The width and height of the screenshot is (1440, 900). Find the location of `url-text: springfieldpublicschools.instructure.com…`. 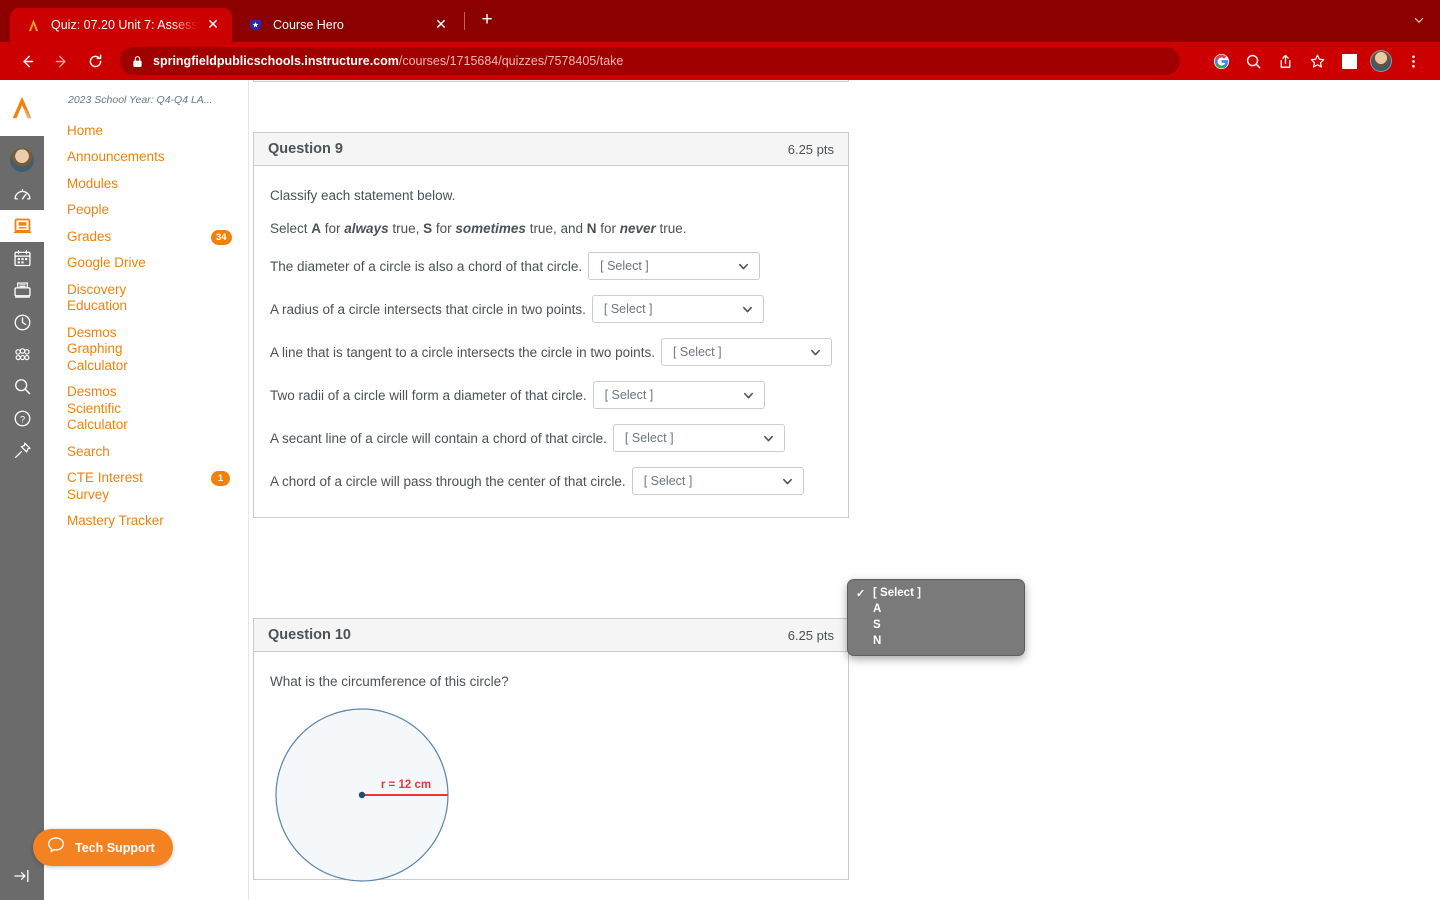

url-text: springfieldpublicschools.instructure.com… is located at coordinates (388, 61).